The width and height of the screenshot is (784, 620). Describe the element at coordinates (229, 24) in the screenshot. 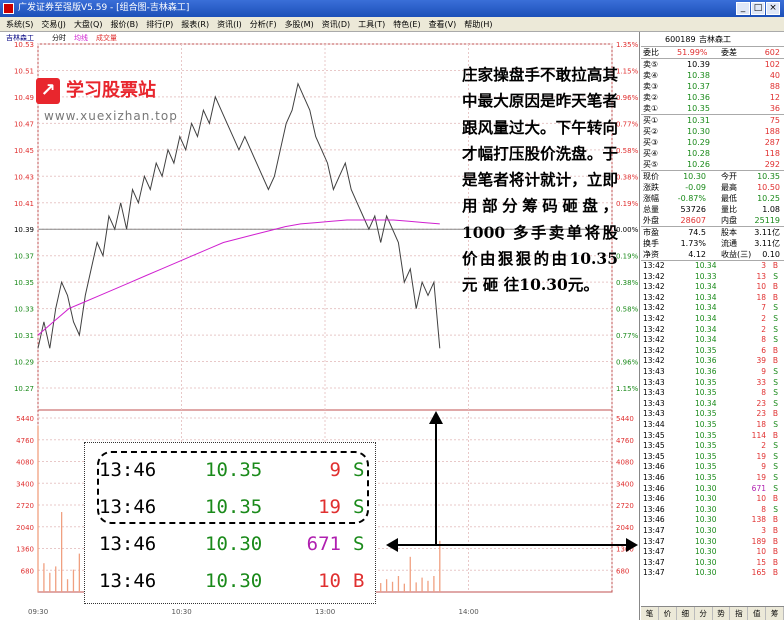

I see `menu-item-6: 资讯(I)` at that location.